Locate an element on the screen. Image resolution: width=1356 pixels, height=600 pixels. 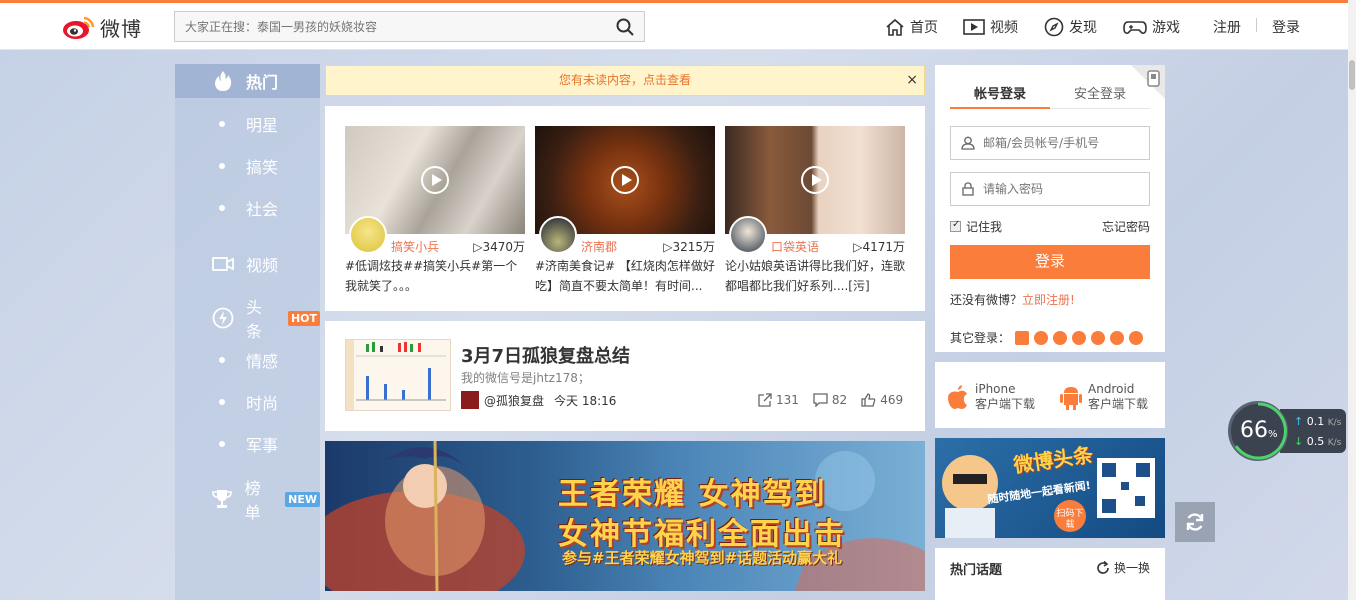
user-icon is located at coordinates (968, 143).